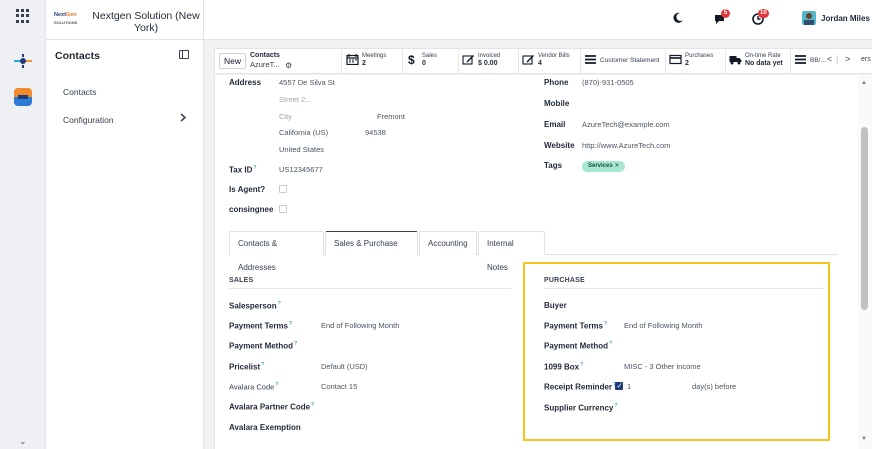 Image resolution: width=872 pixels, height=449 pixels. I want to click on sidebar-item-contacts: Contacts, so click(80, 92).